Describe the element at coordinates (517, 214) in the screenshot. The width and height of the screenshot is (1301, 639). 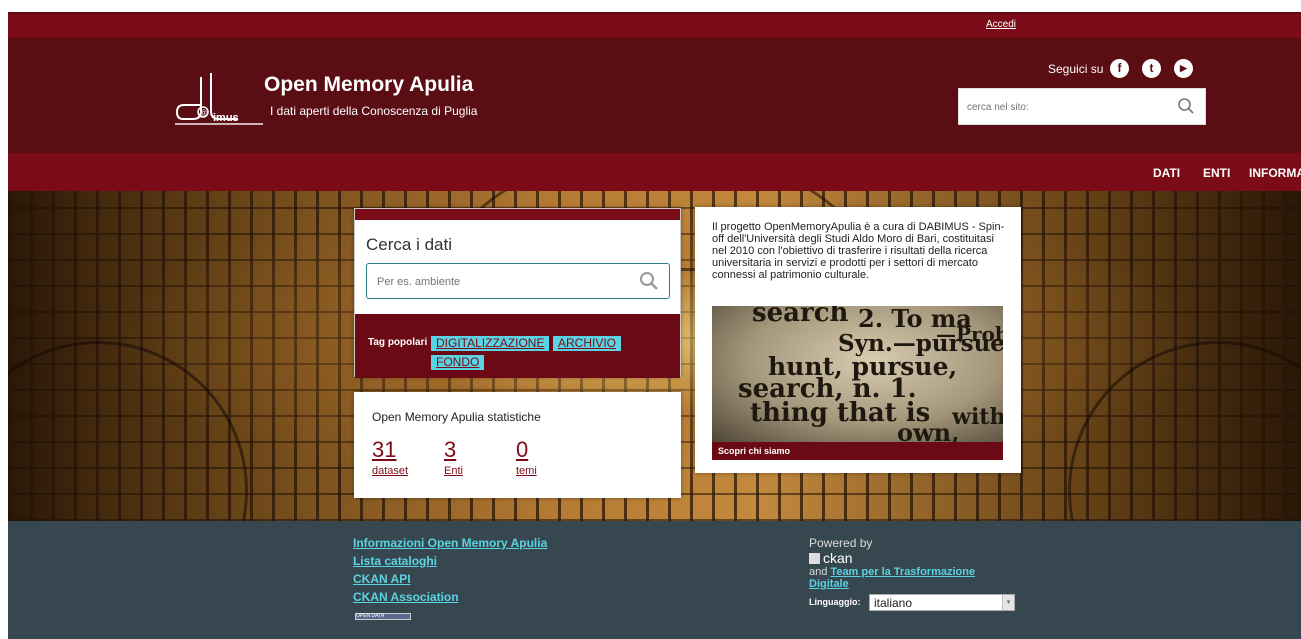
I see `panel-top-strip` at that location.